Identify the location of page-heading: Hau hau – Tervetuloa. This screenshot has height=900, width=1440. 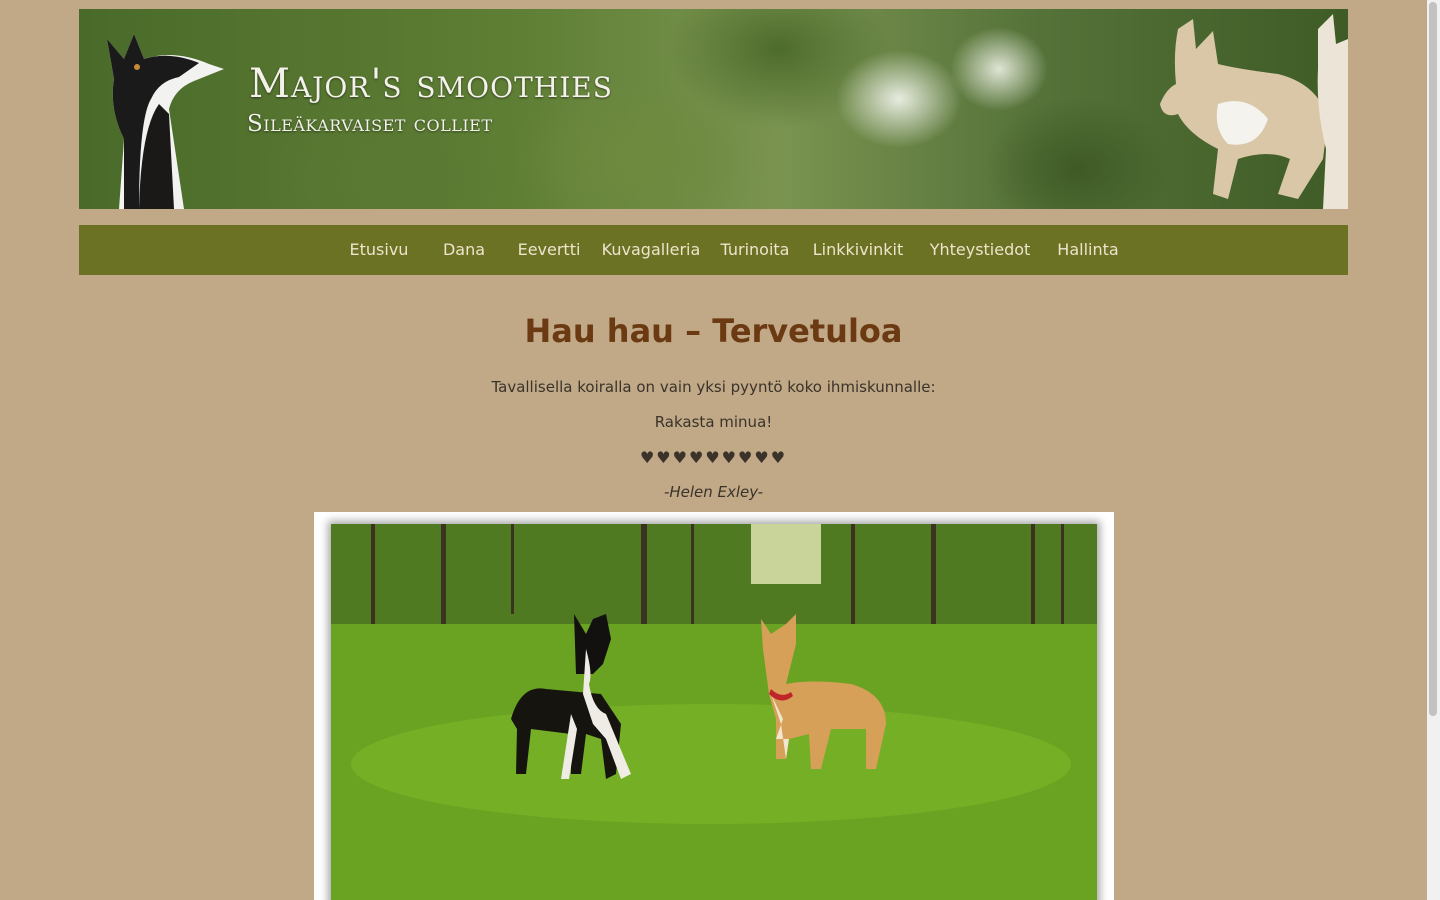
(713, 331).